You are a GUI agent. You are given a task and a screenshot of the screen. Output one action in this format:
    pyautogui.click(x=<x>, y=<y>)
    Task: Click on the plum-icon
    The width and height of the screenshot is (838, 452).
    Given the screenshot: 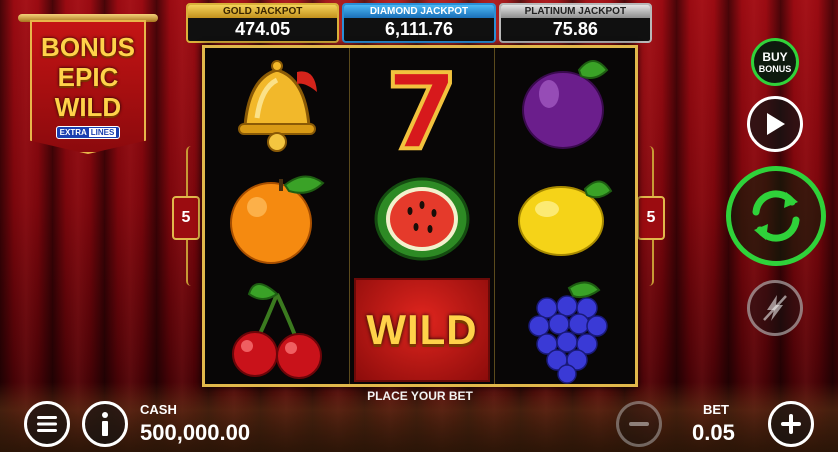 What is the action you would take?
    pyautogui.click(x=567, y=104)
    